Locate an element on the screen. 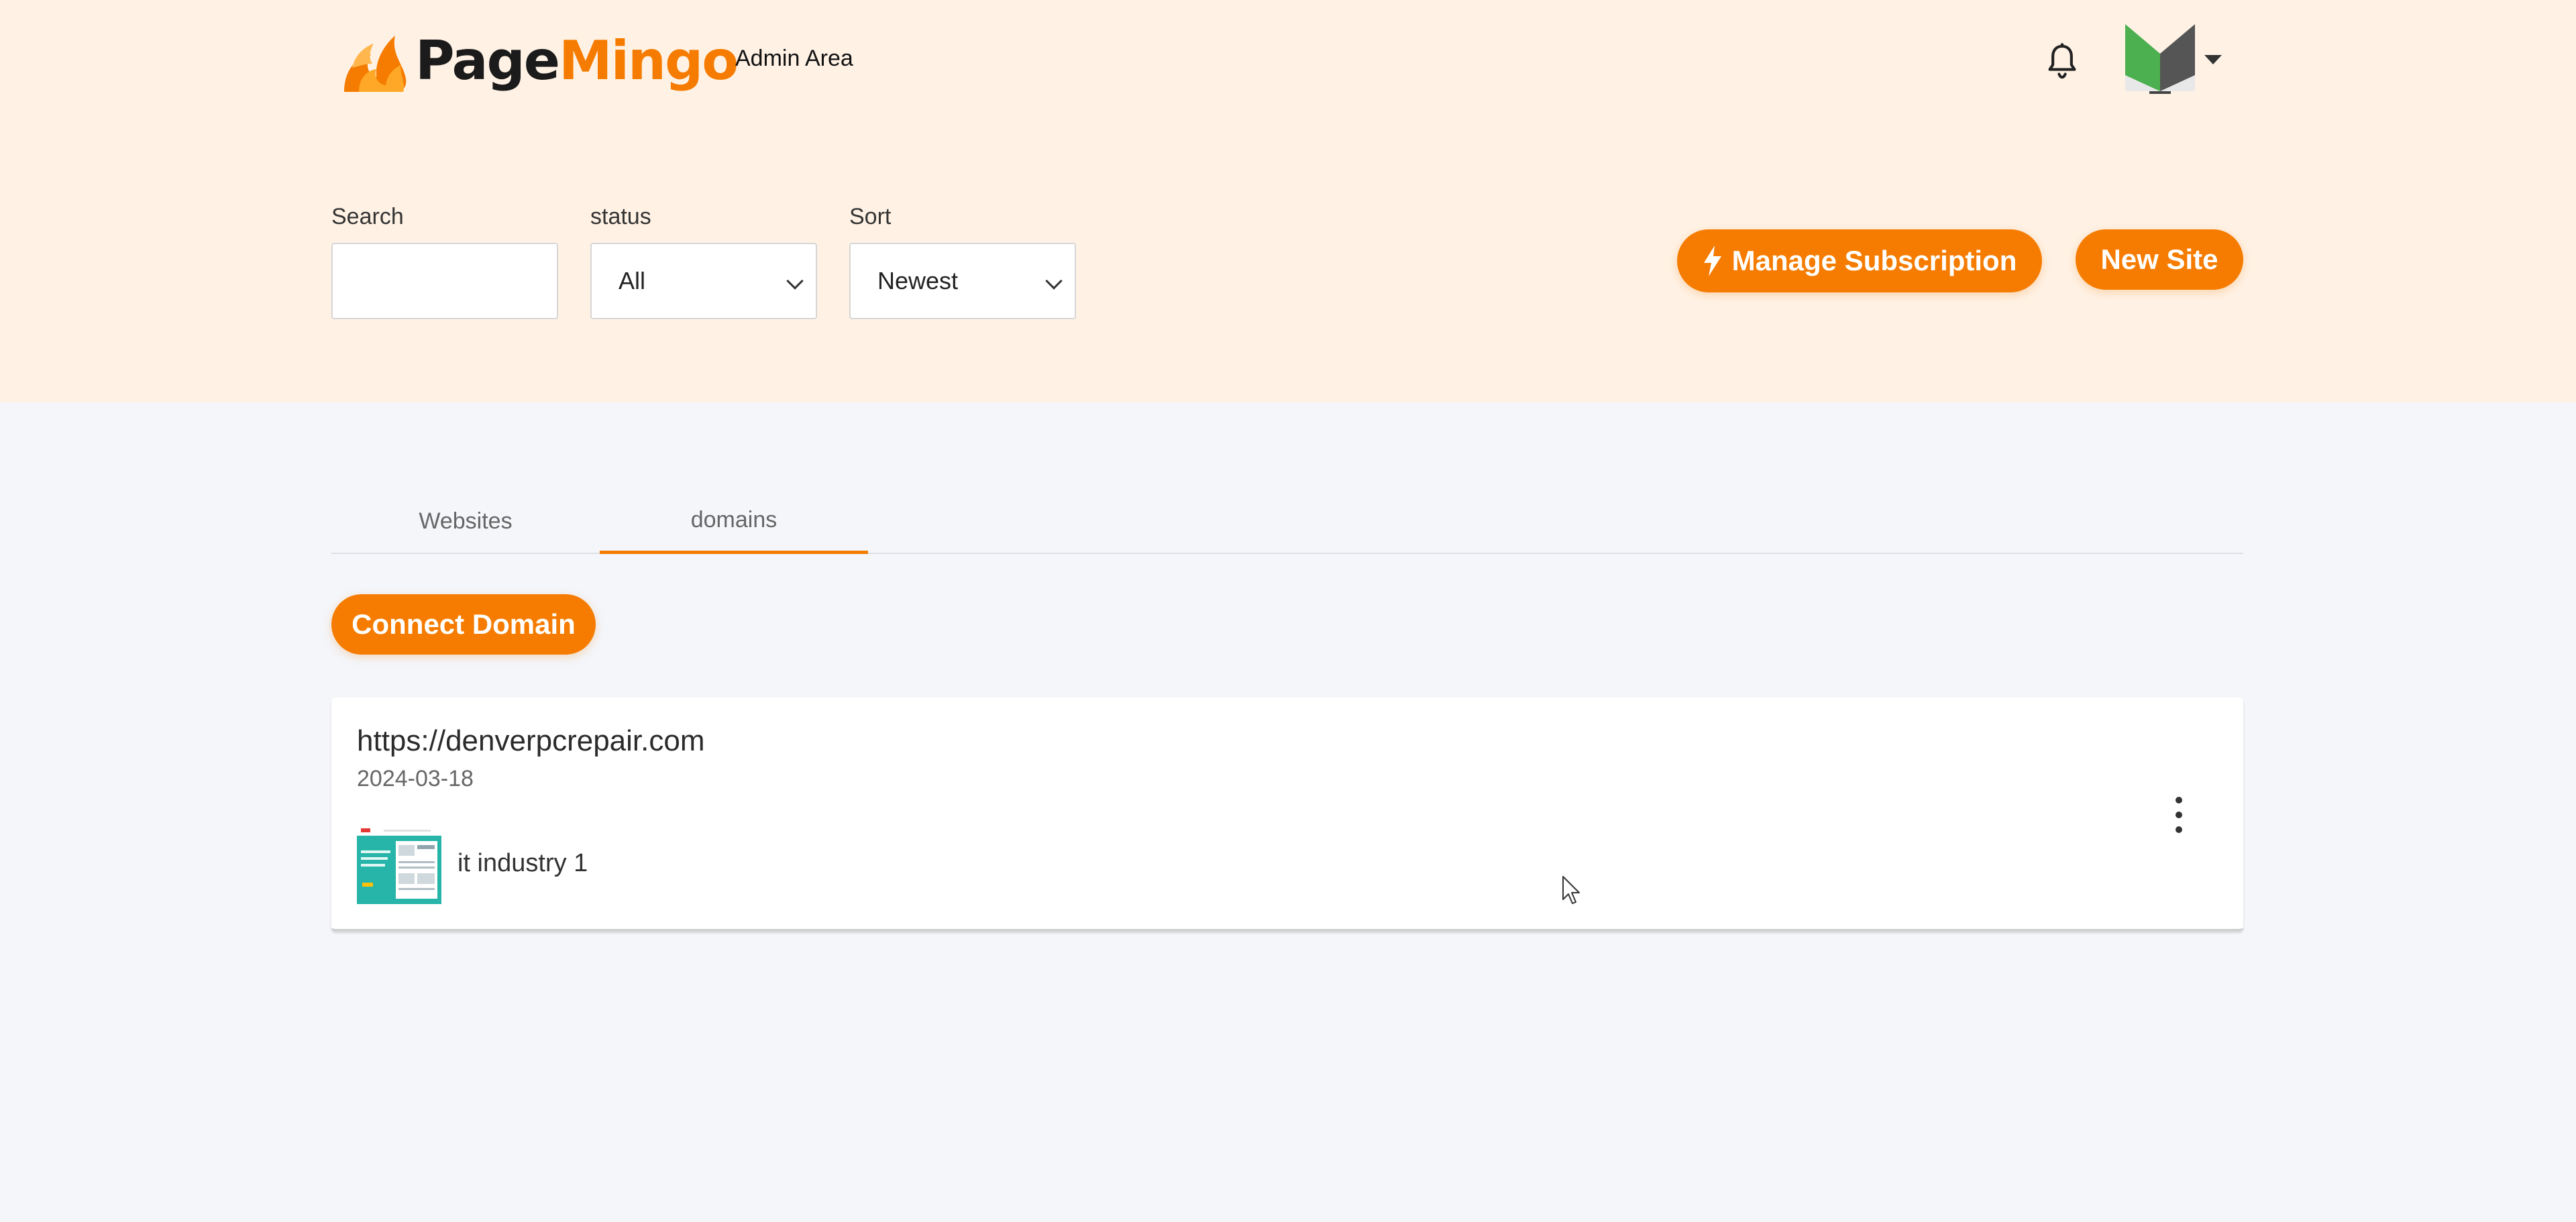  brand-part-mingo: Mingo is located at coordinates (649, 61).